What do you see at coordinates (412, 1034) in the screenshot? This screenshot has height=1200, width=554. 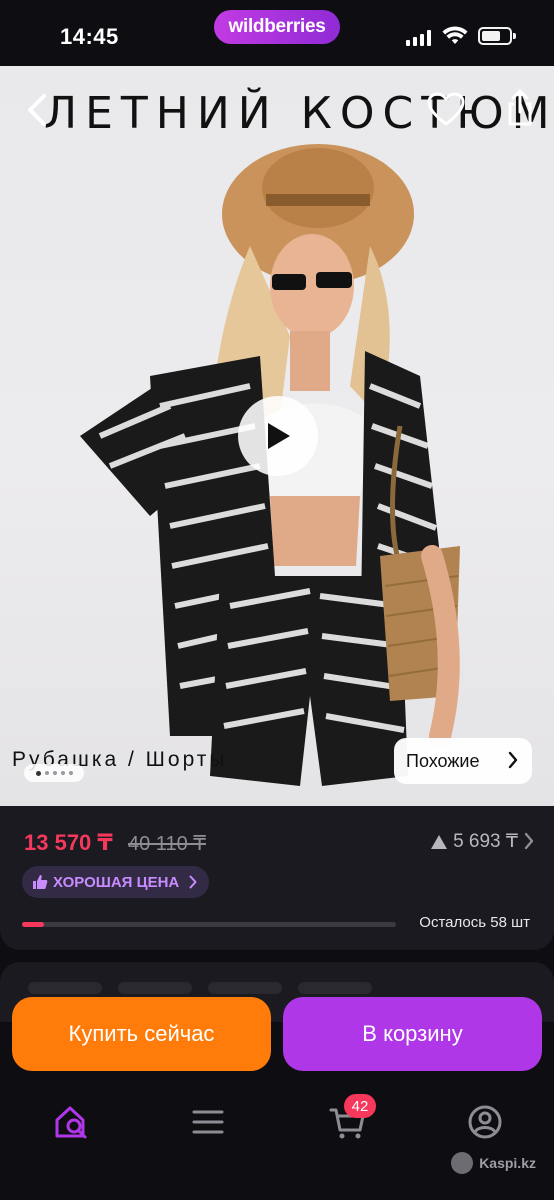 I see `add-to-cart-button: В корзину` at bounding box center [412, 1034].